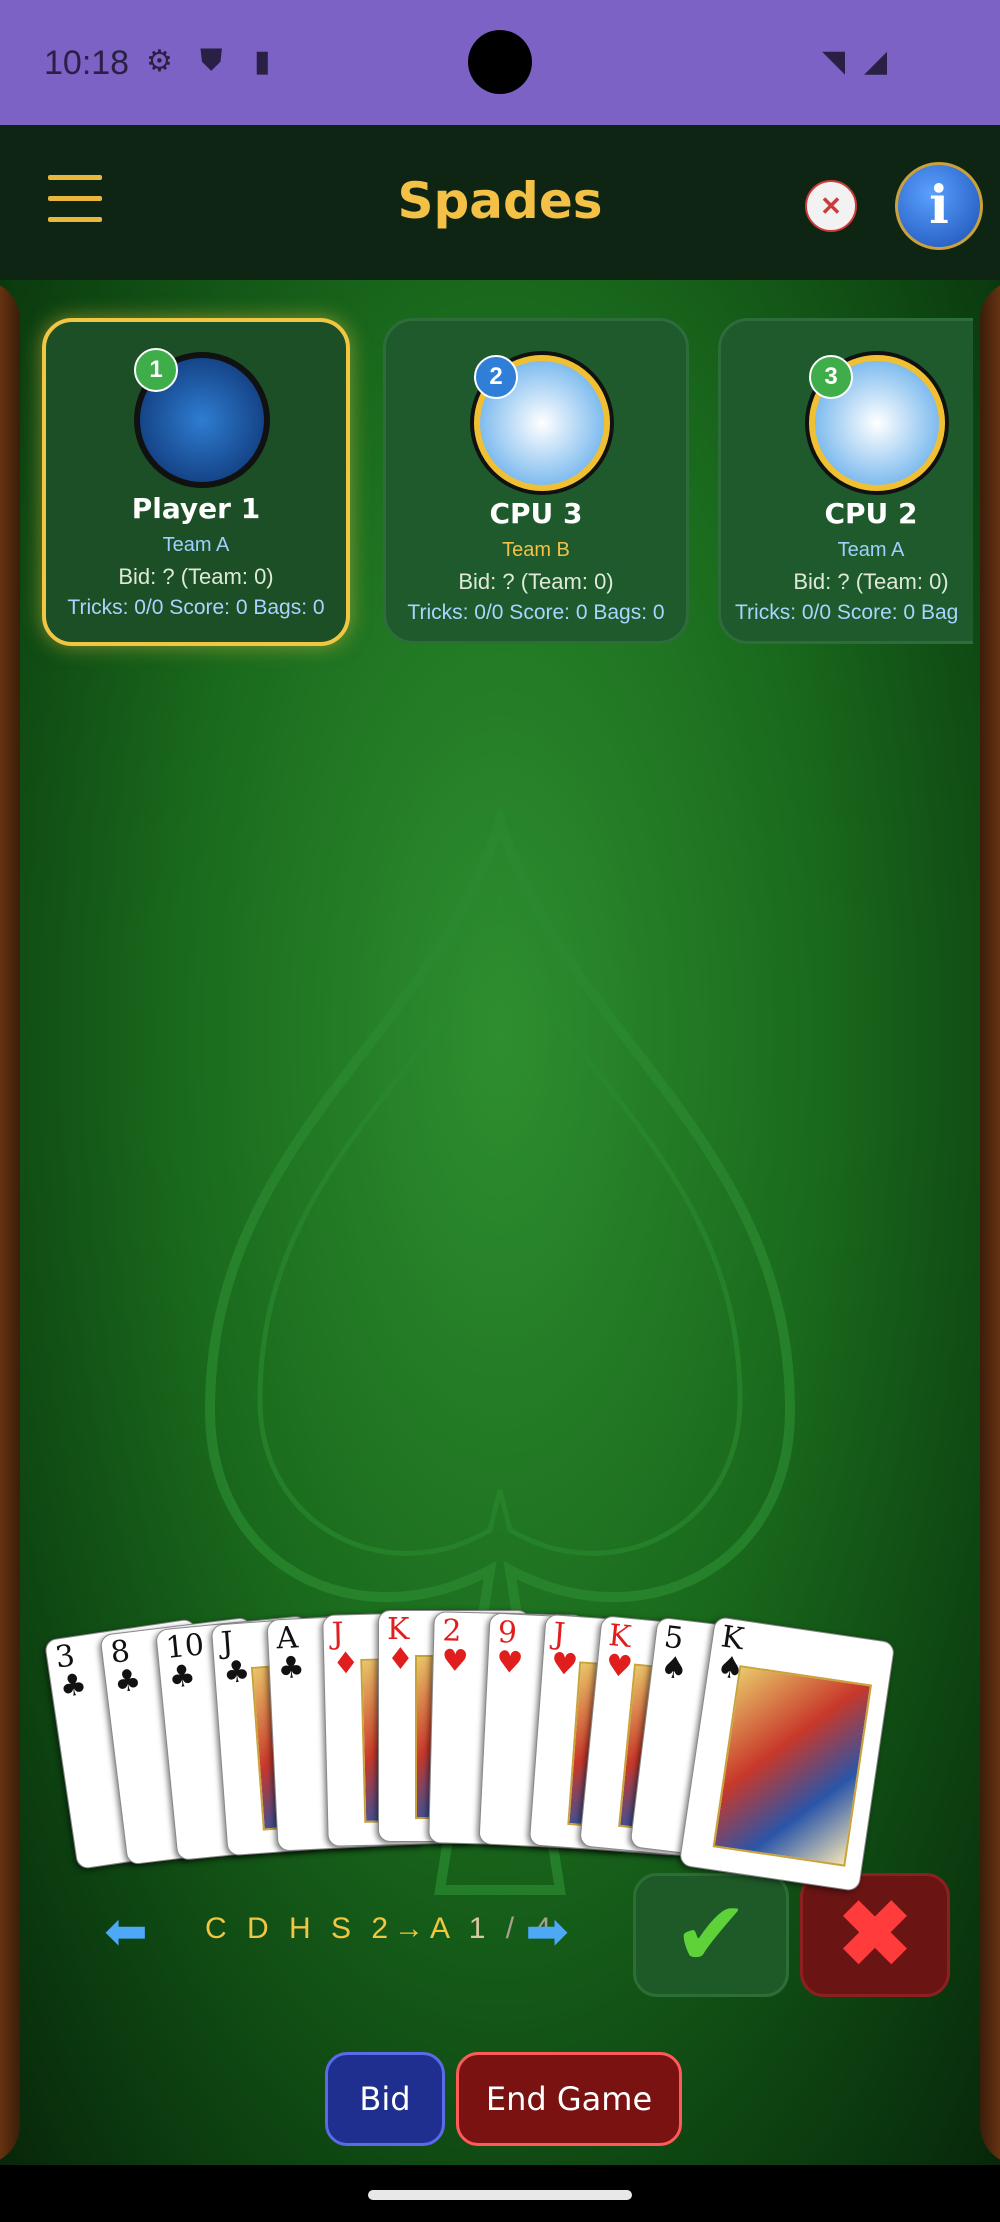  I want to click on x-icon: ✖, so click(875, 1935).